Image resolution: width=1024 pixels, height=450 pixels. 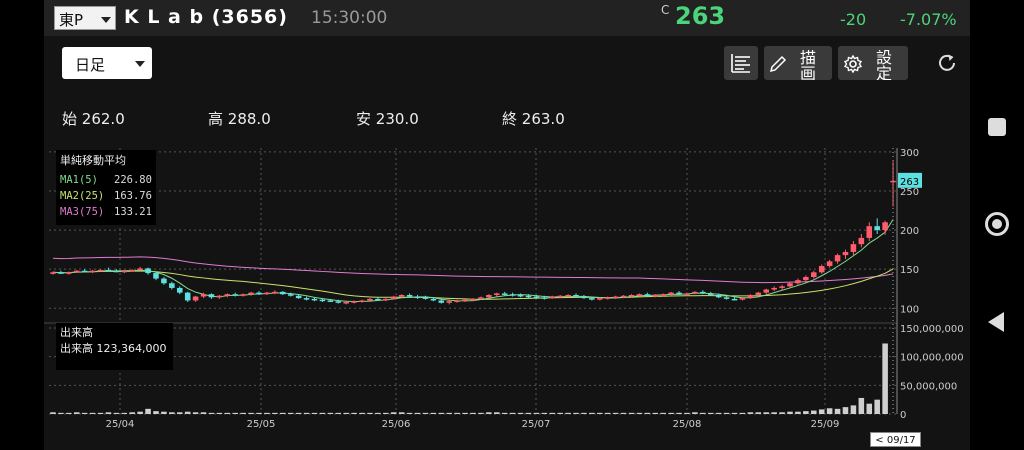 What do you see at coordinates (996, 322) in the screenshot?
I see `back-icon` at bounding box center [996, 322].